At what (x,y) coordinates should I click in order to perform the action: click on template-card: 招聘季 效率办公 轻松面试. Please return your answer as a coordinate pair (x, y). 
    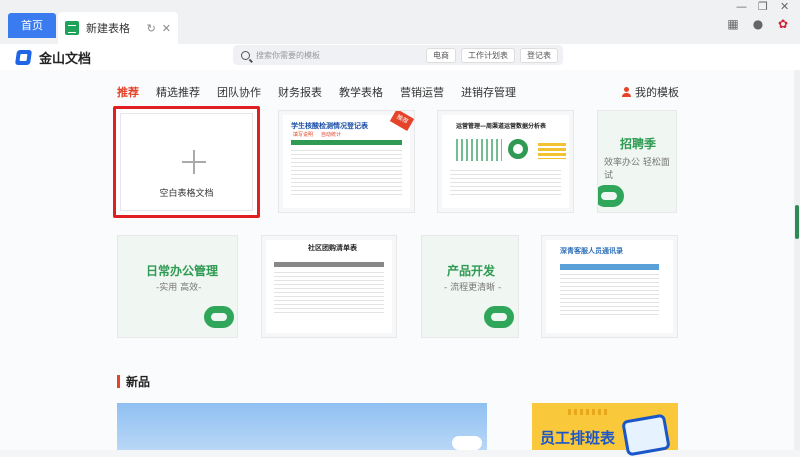
    Looking at the image, I should click on (637, 161).